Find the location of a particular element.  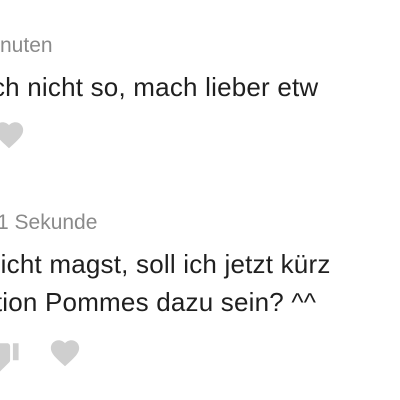

comment-text-line: ich nicht so, mach lieber etw is located at coordinates (159, 87).